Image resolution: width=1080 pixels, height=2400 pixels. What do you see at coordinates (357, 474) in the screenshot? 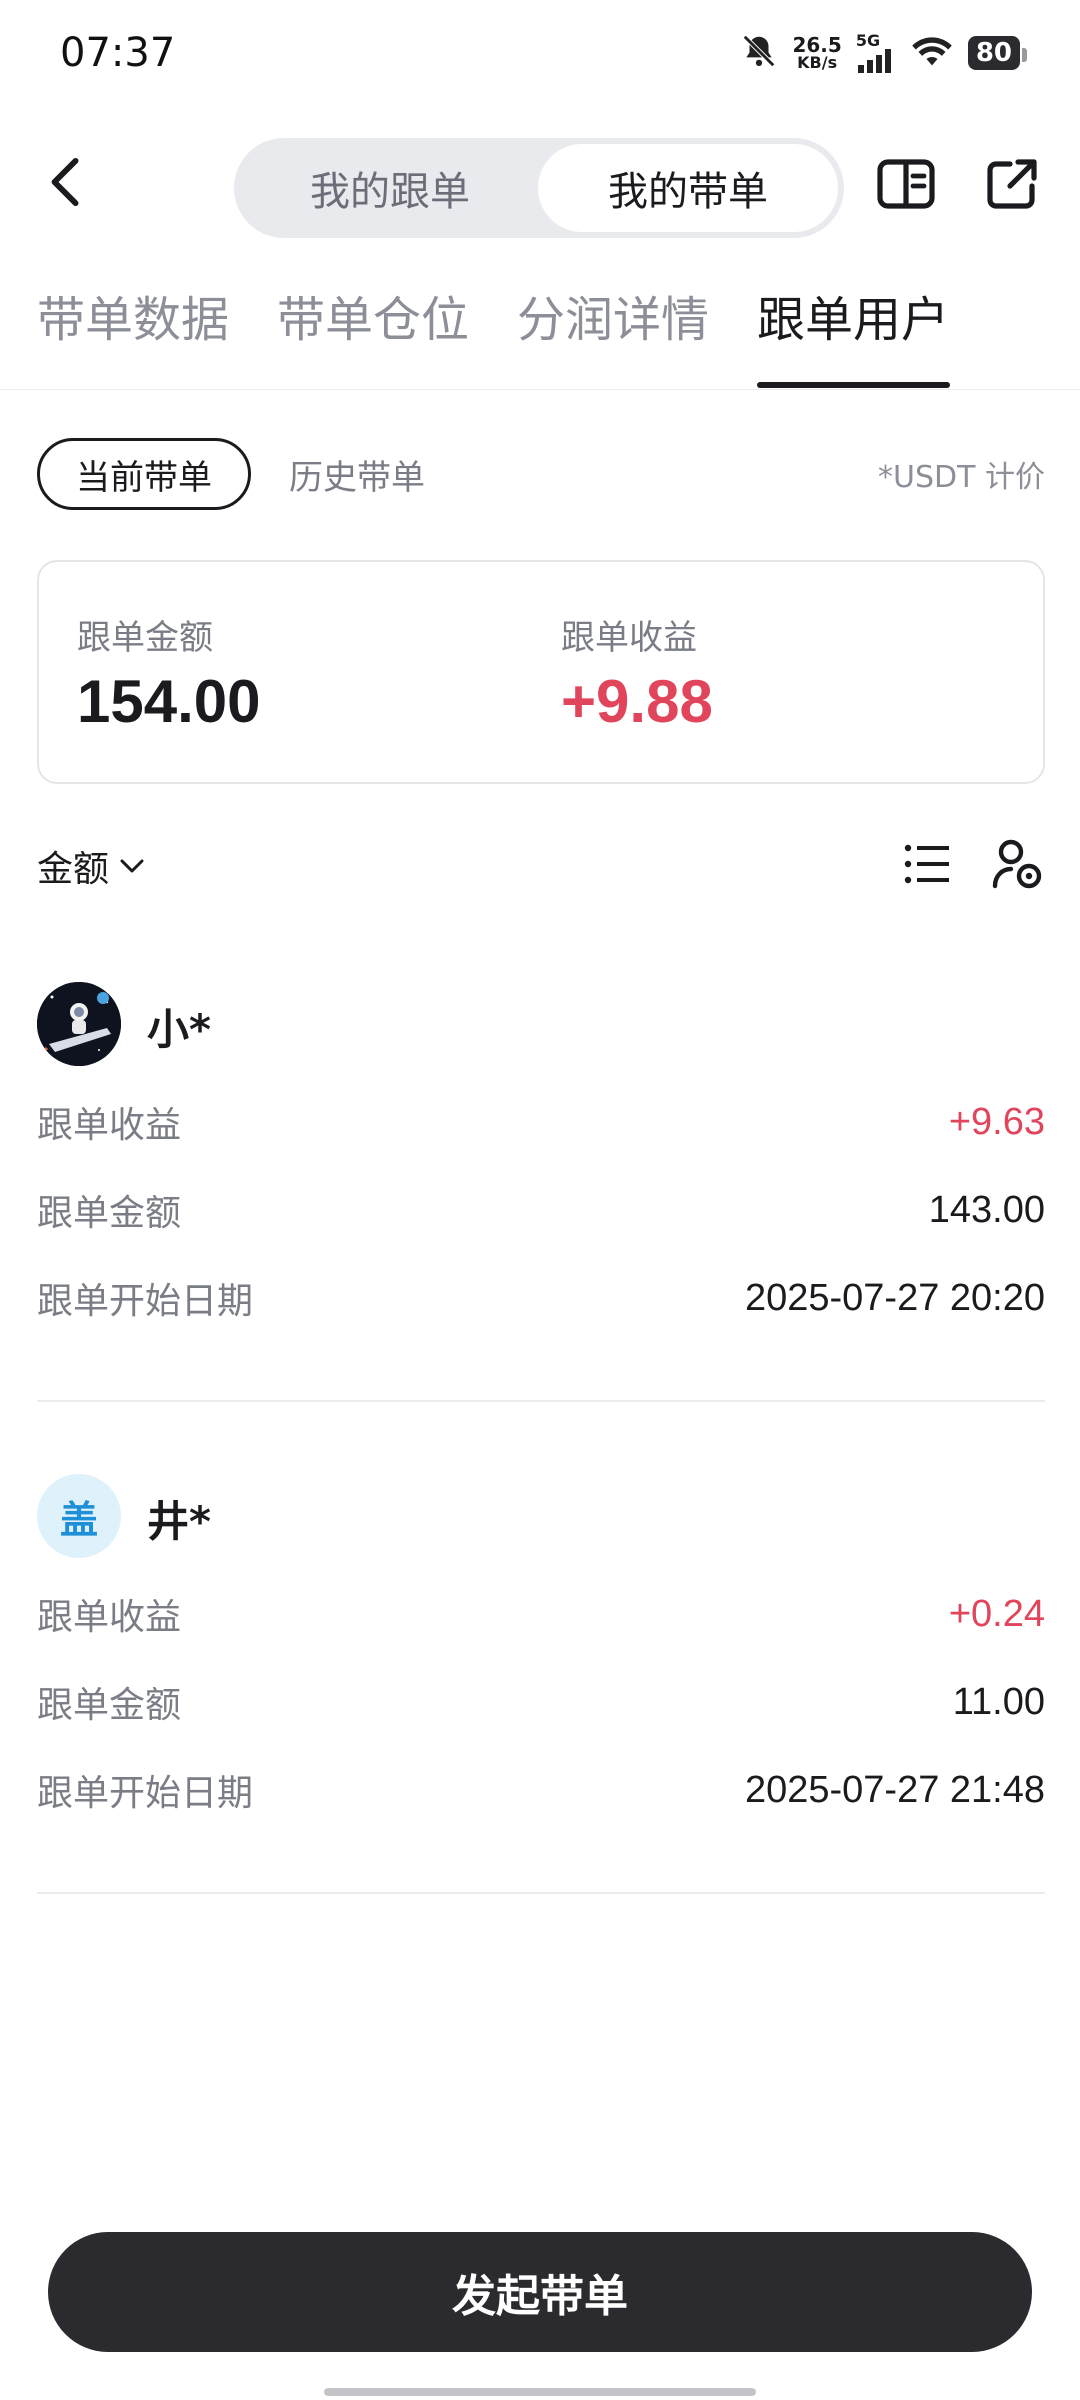
I see `filter-history-lead: 历史带单` at bounding box center [357, 474].